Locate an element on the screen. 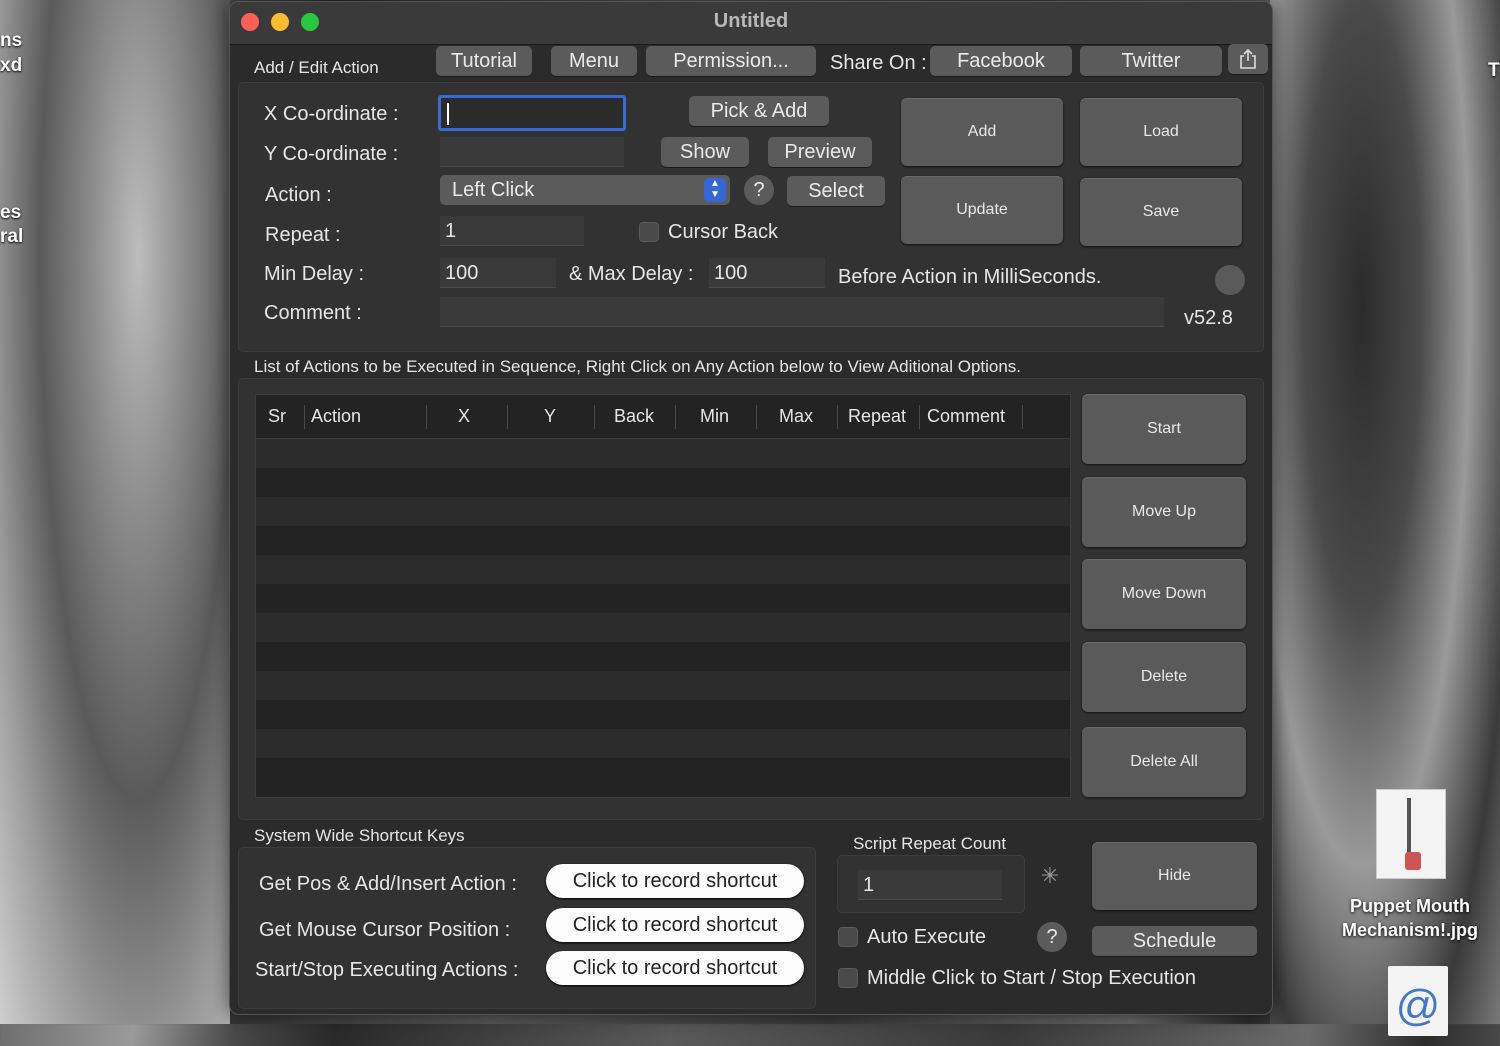 The width and height of the screenshot is (1500, 1046). share-on-label: Share On : is located at coordinates (878, 63).